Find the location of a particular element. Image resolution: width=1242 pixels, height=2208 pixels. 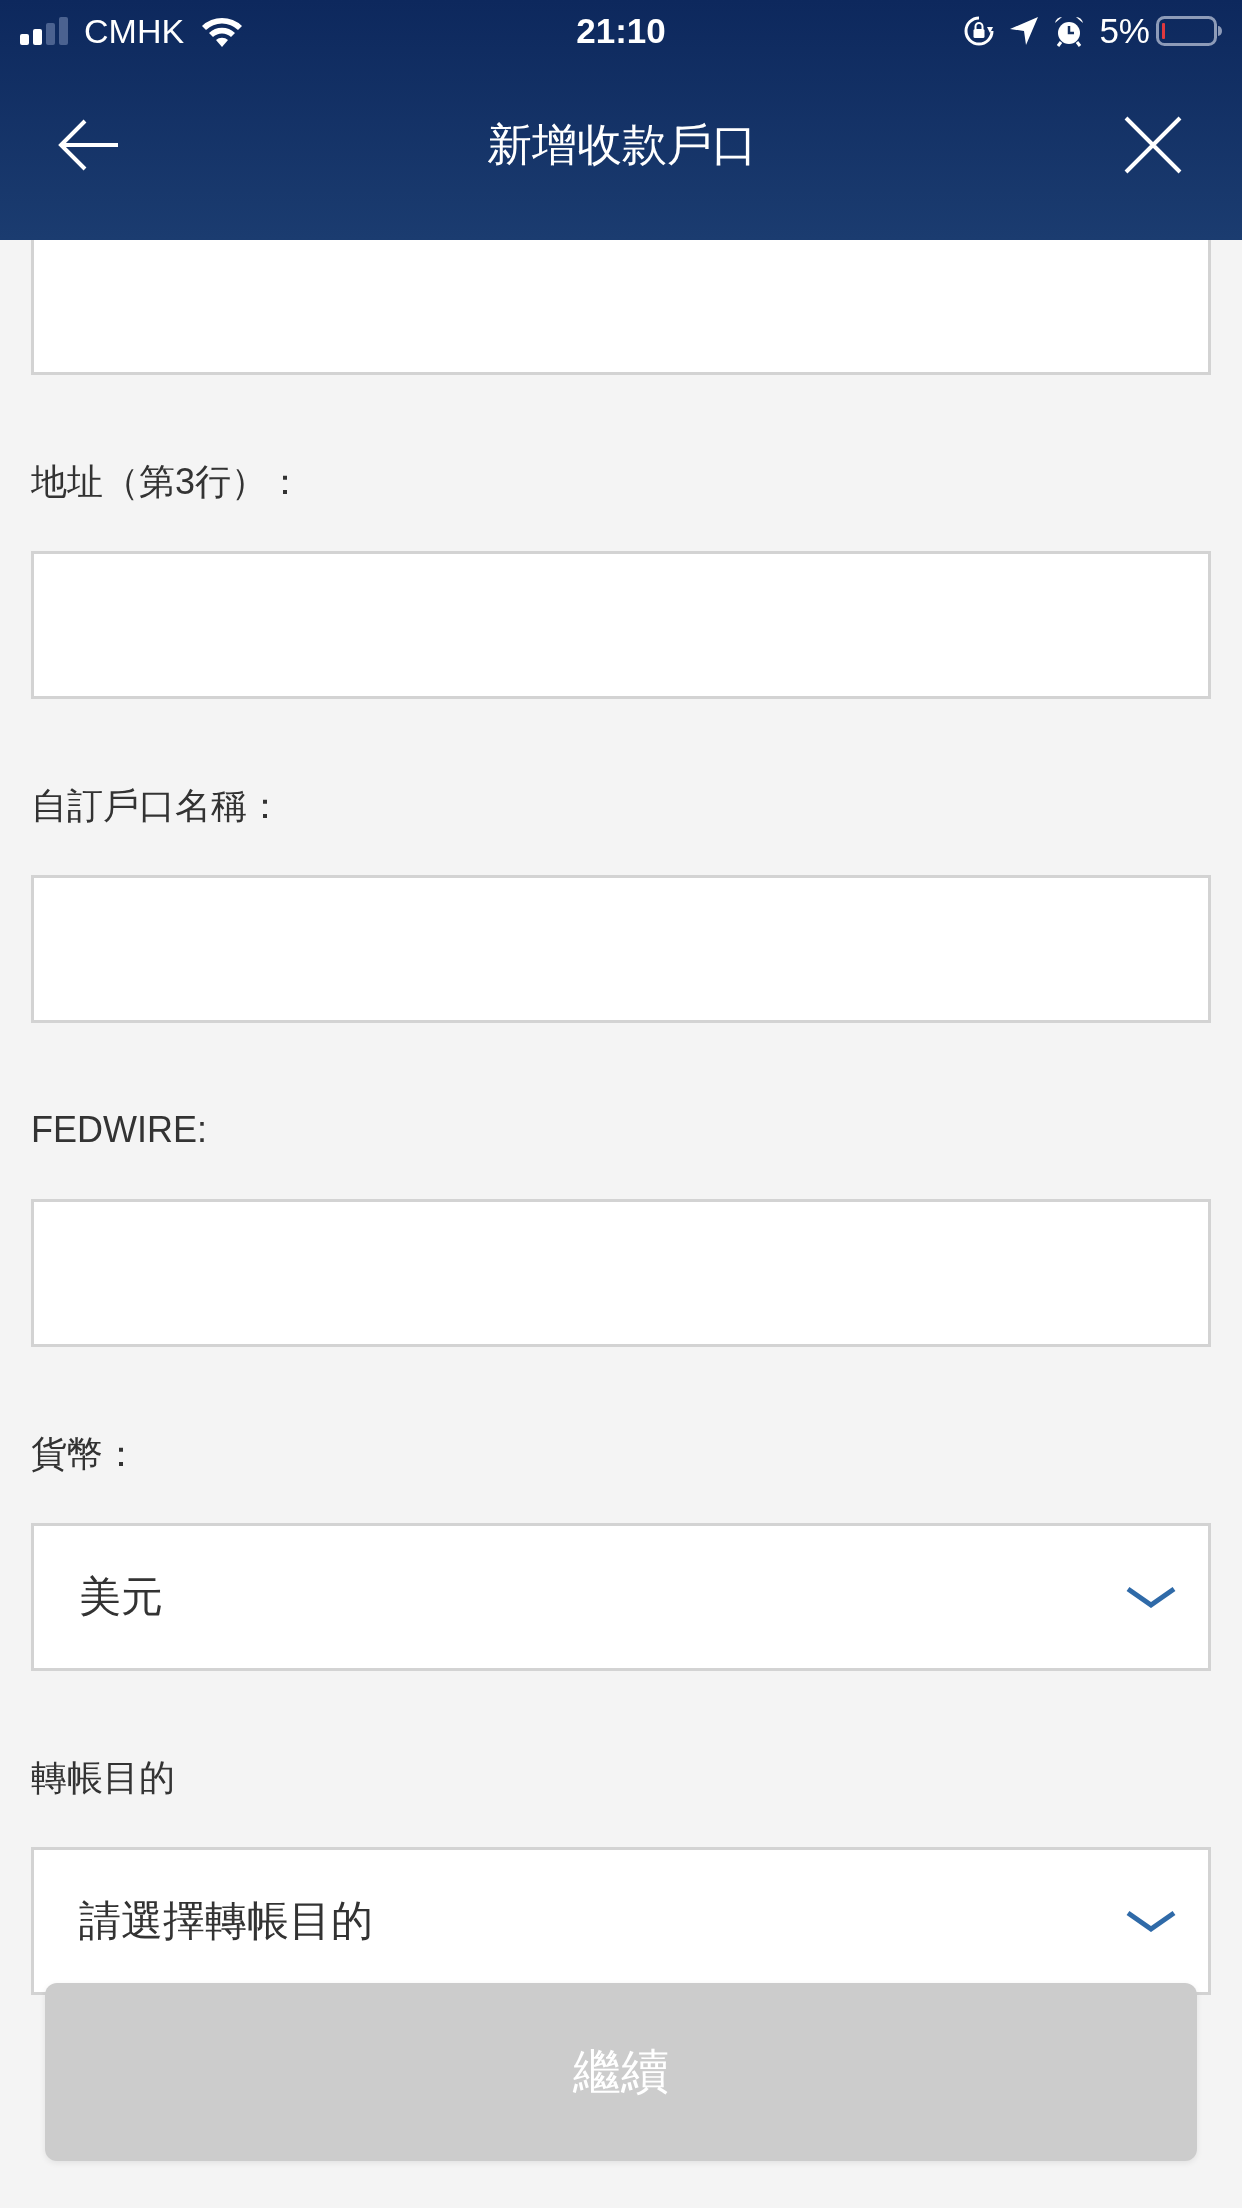

wifi-icon is located at coordinates (222, 31).